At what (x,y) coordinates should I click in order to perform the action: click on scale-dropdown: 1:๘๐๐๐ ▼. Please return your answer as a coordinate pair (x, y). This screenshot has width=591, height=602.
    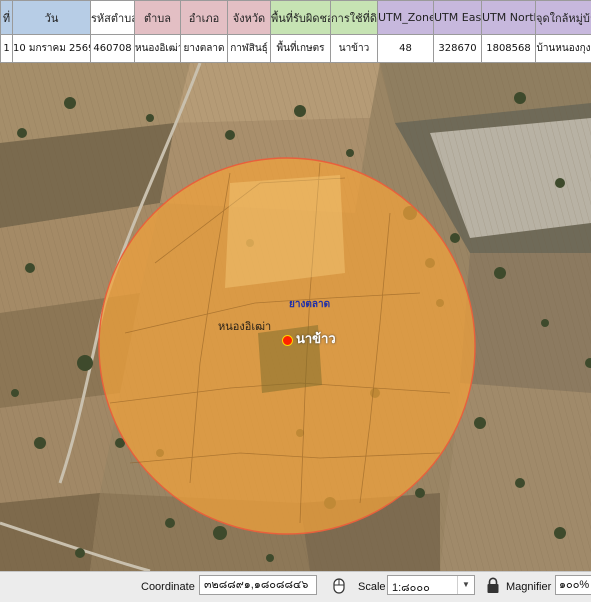
    Looking at the image, I should click on (431, 585).